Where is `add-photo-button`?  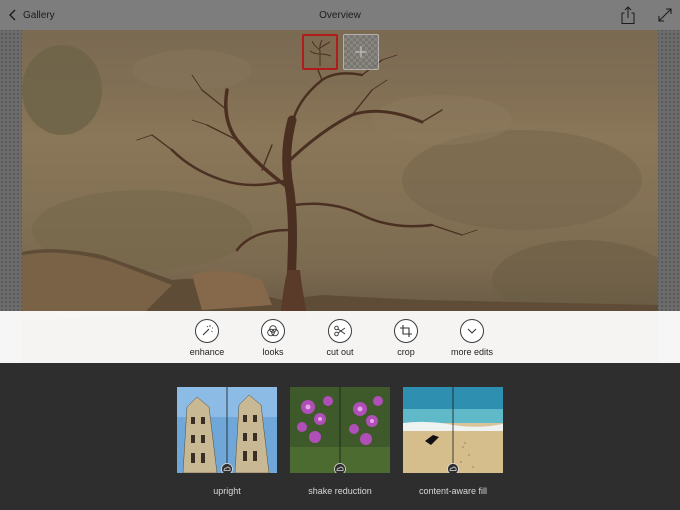 add-photo-button is located at coordinates (361, 52).